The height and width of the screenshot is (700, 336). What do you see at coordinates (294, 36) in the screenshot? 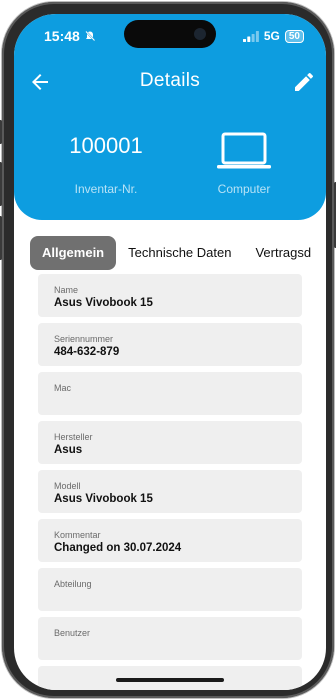
I see `battery-indicator: 50` at bounding box center [294, 36].